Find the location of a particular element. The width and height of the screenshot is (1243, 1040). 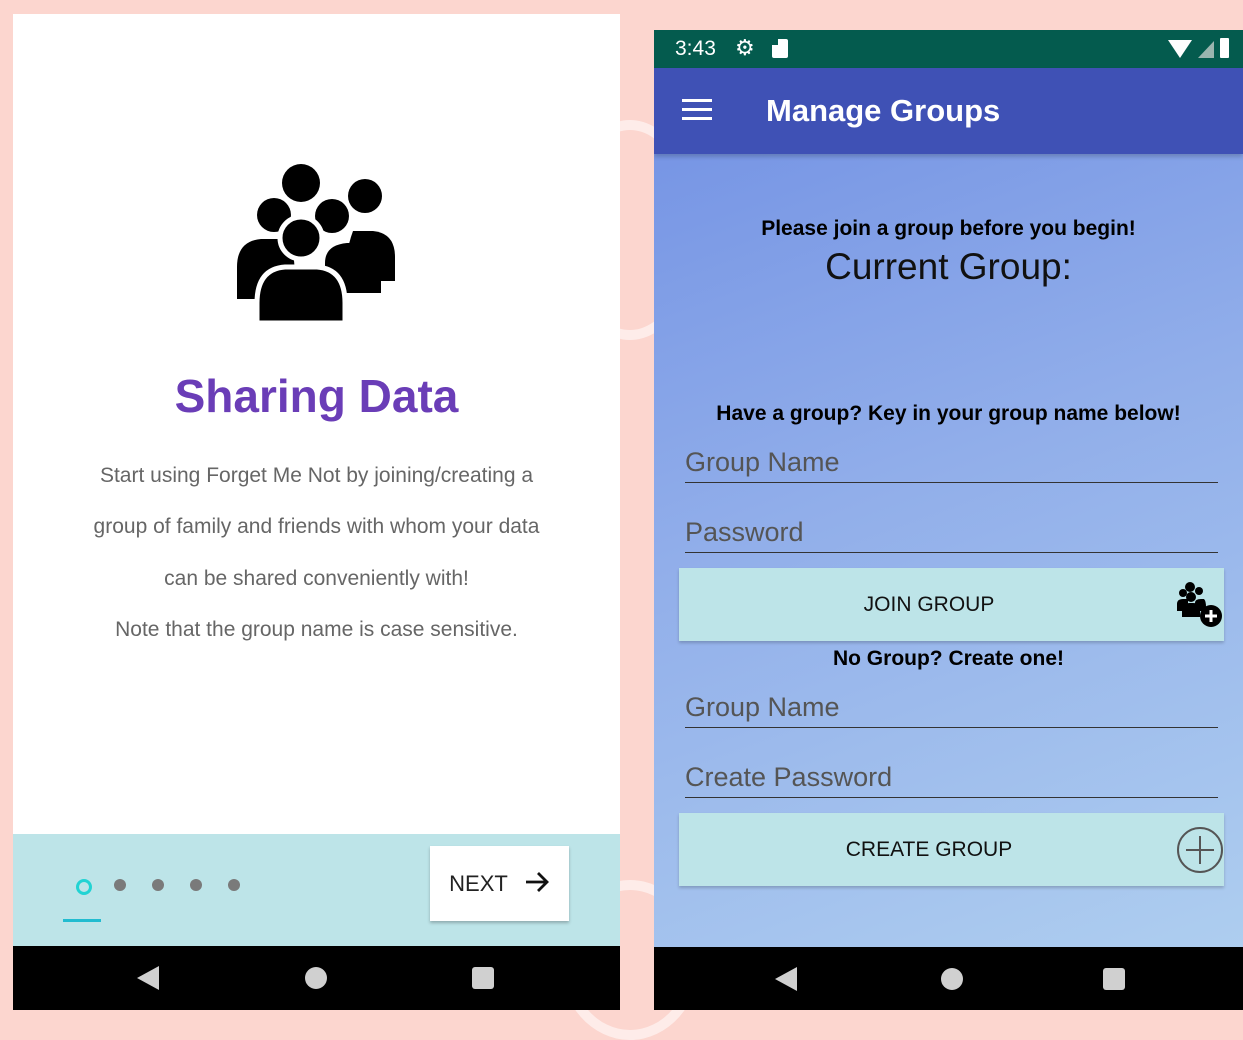

join-group-name-input: Group Name is located at coordinates (951, 465).